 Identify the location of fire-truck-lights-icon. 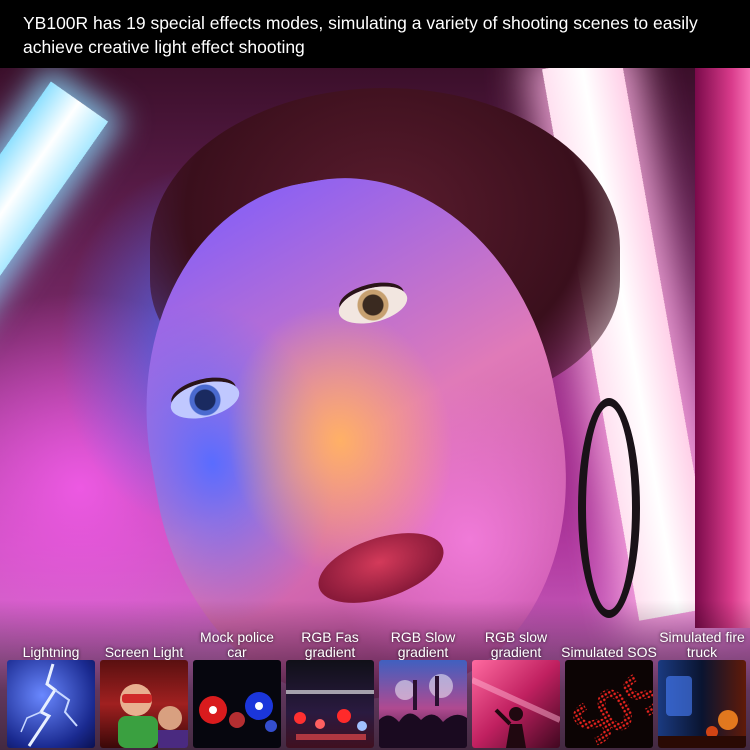
(702, 704).